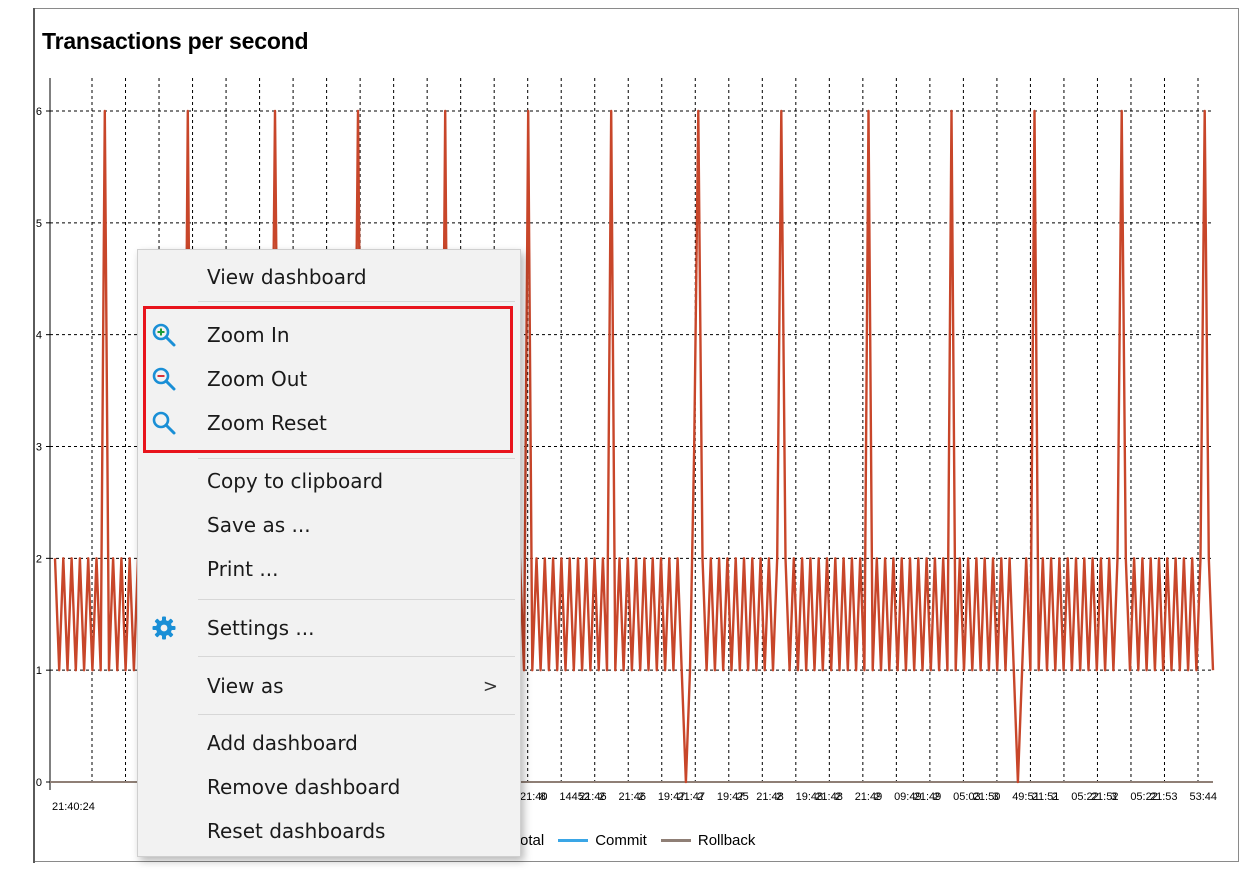 The image size is (1239, 870). What do you see at coordinates (39, 224) in the screenshot?
I see `y-tick-label: 5` at bounding box center [39, 224].